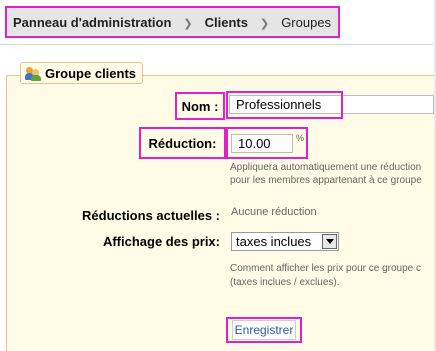  Describe the element at coordinates (326, 167) in the screenshot. I see `reduction-help-line-1: Appliquera automatiquement une réduction` at that location.